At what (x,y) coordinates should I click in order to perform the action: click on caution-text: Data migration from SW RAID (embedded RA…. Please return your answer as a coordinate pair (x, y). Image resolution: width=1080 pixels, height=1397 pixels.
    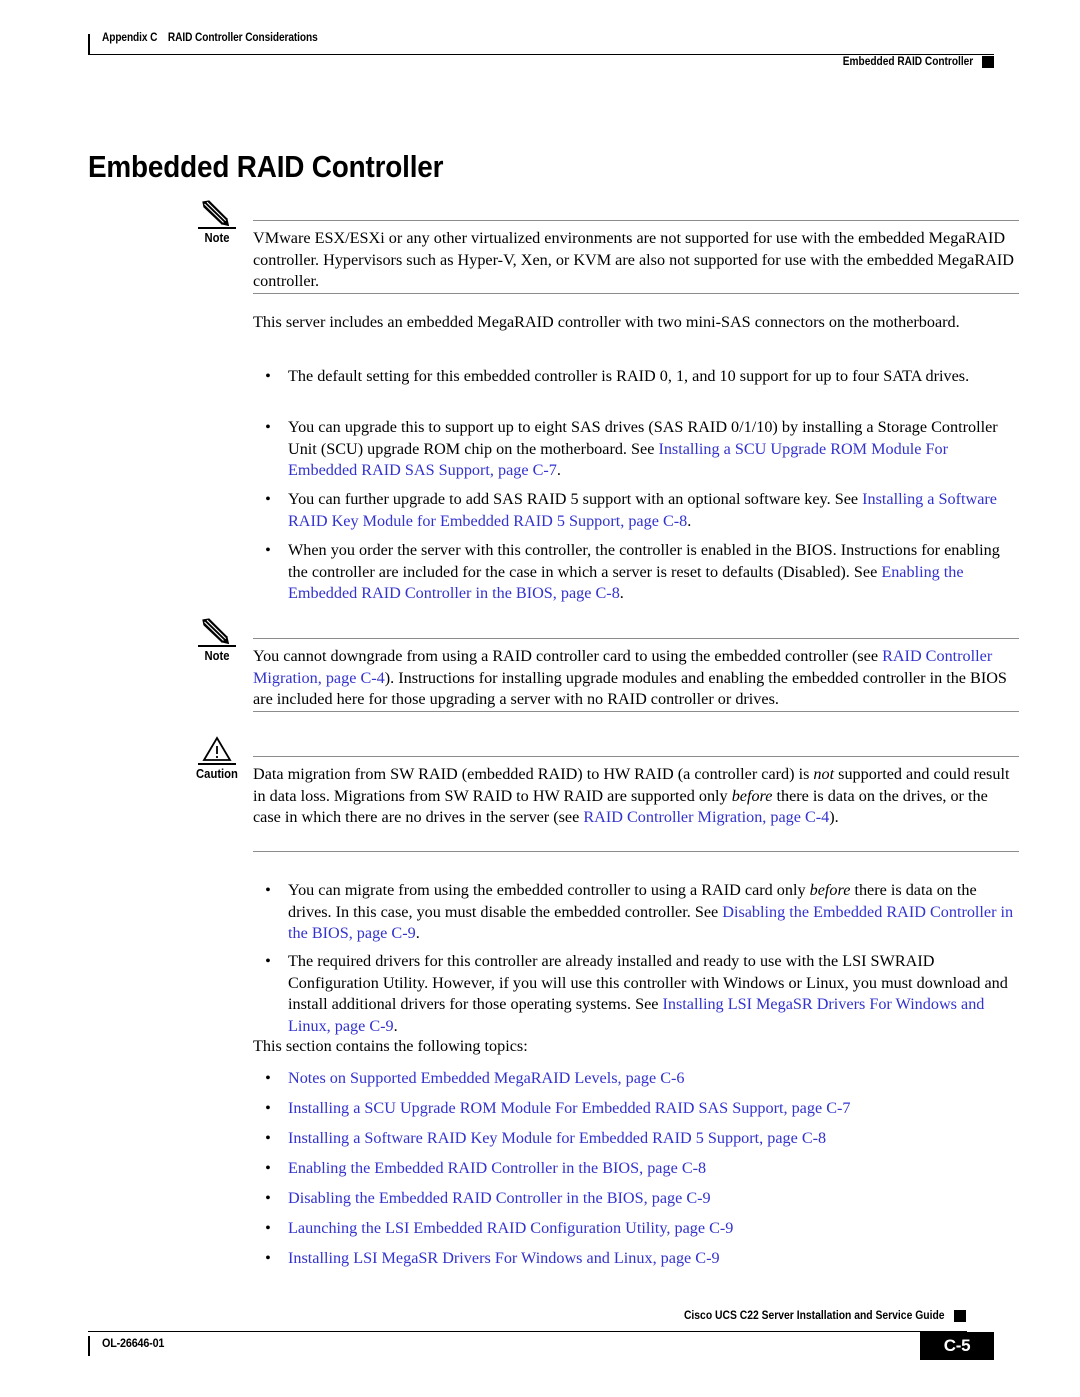
    Looking at the image, I should click on (636, 796).